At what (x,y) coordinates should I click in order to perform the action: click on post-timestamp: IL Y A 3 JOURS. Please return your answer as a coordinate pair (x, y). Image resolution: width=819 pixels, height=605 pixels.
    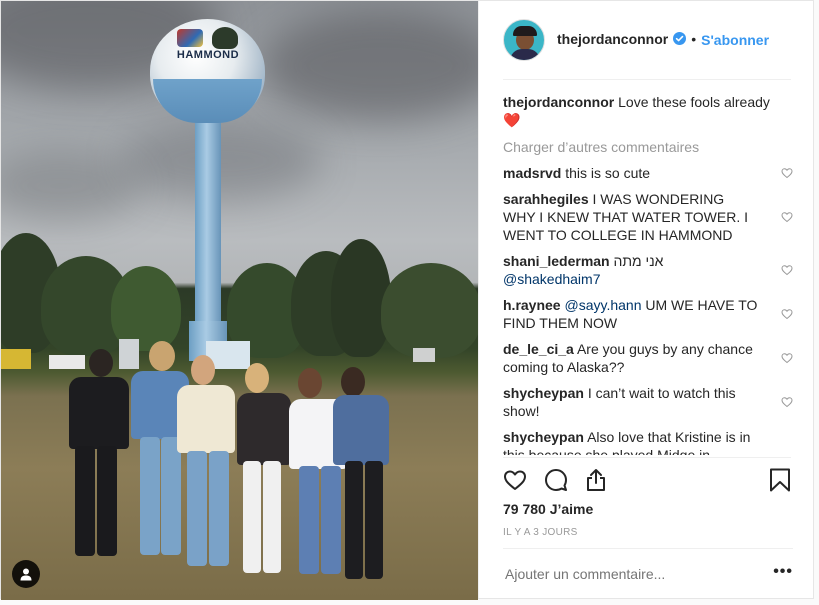
    Looking at the image, I should click on (540, 532).